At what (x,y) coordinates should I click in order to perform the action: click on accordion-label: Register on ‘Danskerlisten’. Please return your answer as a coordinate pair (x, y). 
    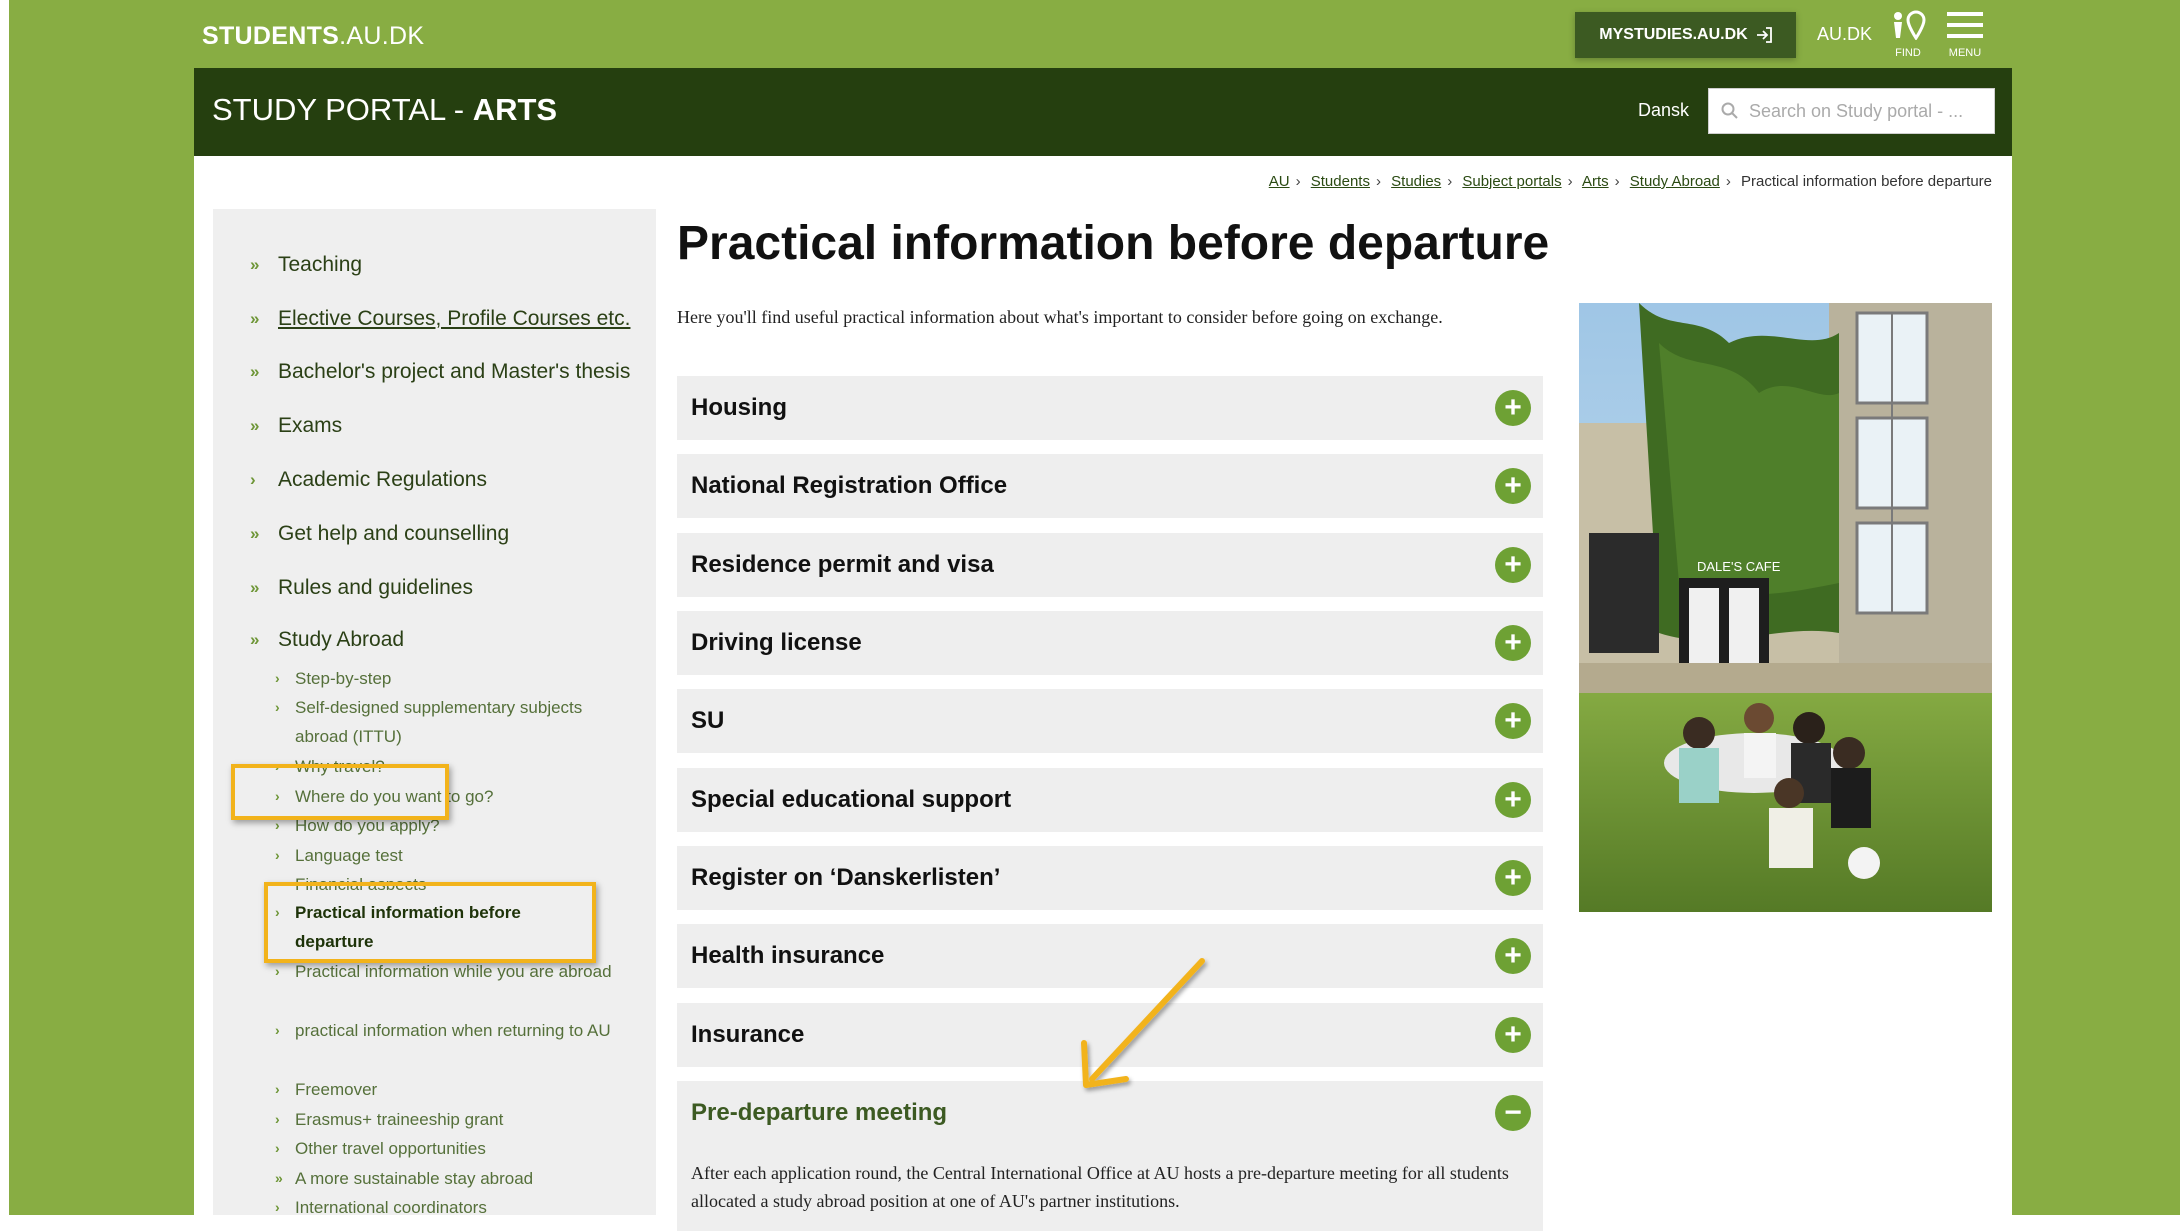
    Looking at the image, I should click on (846, 877).